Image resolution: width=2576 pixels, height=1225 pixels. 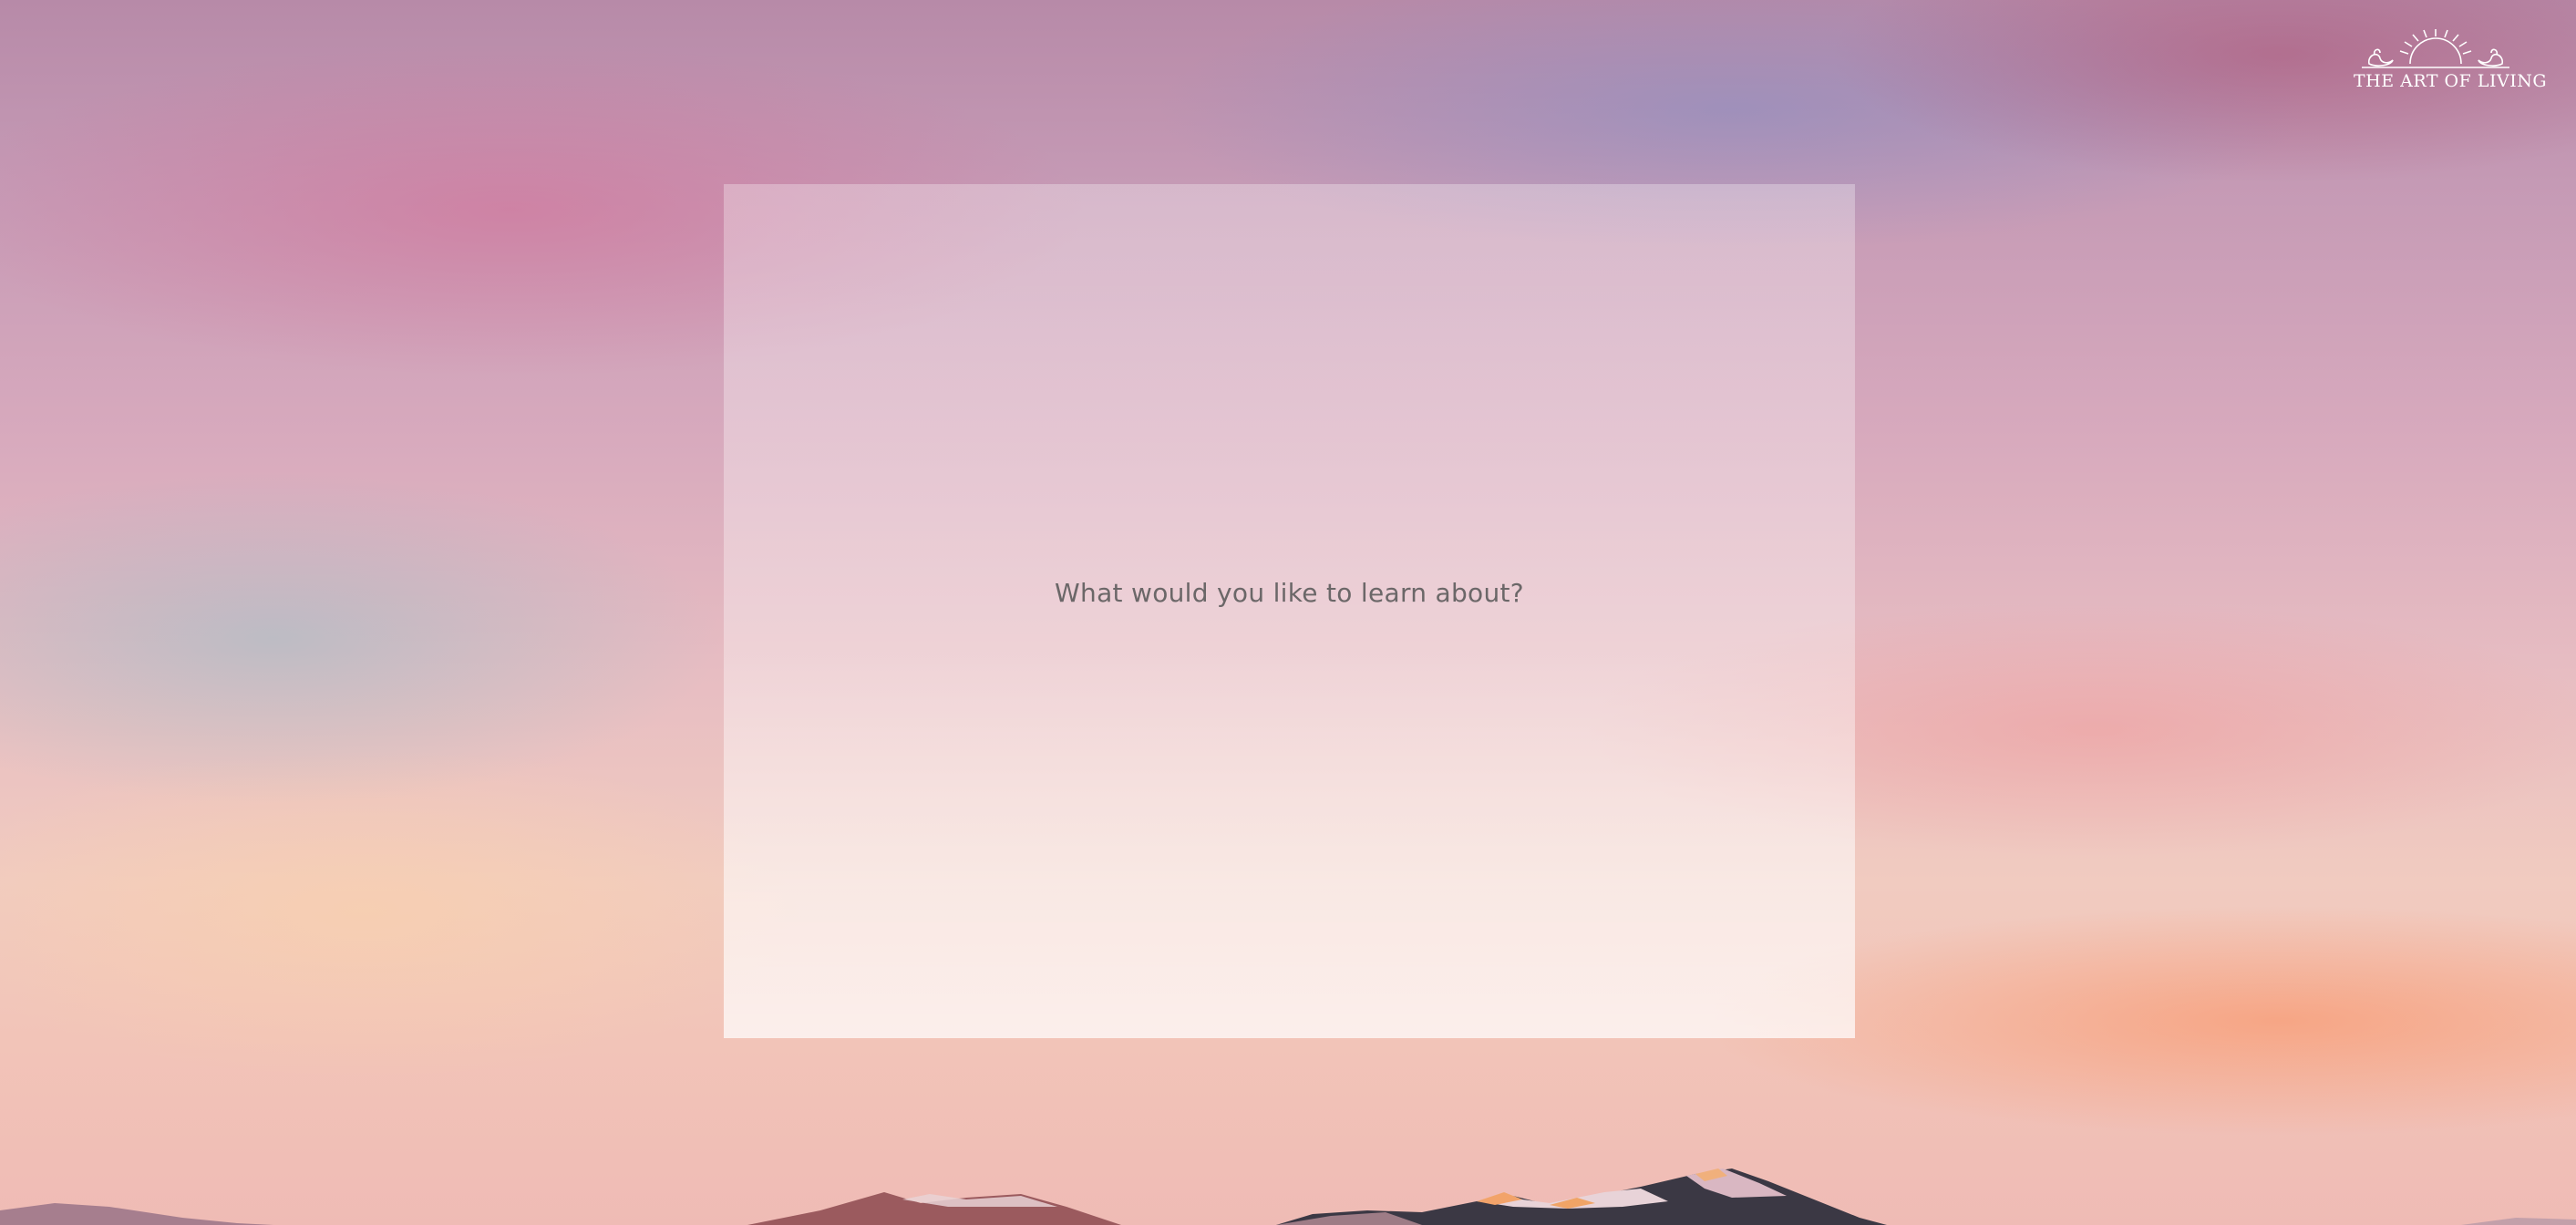 I want to click on sunrise-swans-icon, so click(x=2435, y=49).